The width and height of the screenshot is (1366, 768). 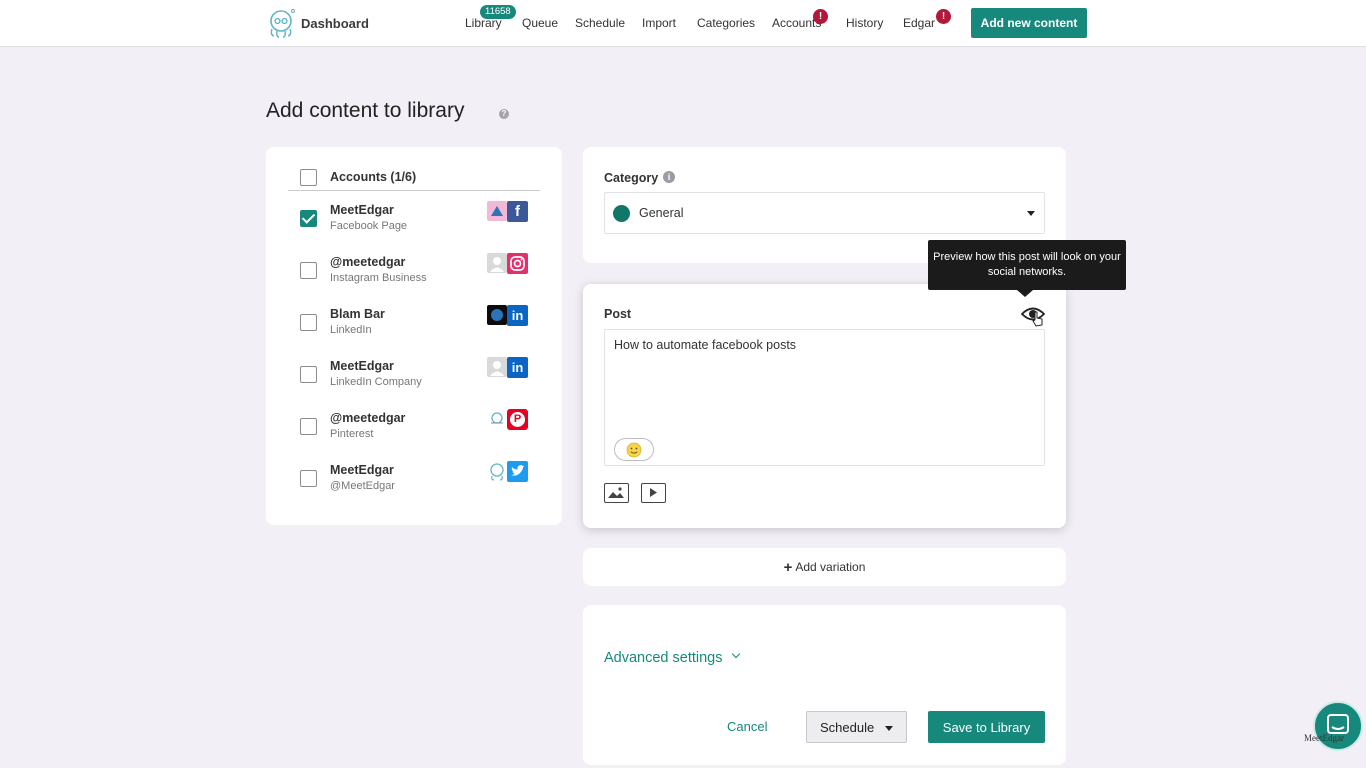 What do you see at coordinates (631, 178) in the screenshot?
I see `category-label: Category` at bounding box center [631, 178].